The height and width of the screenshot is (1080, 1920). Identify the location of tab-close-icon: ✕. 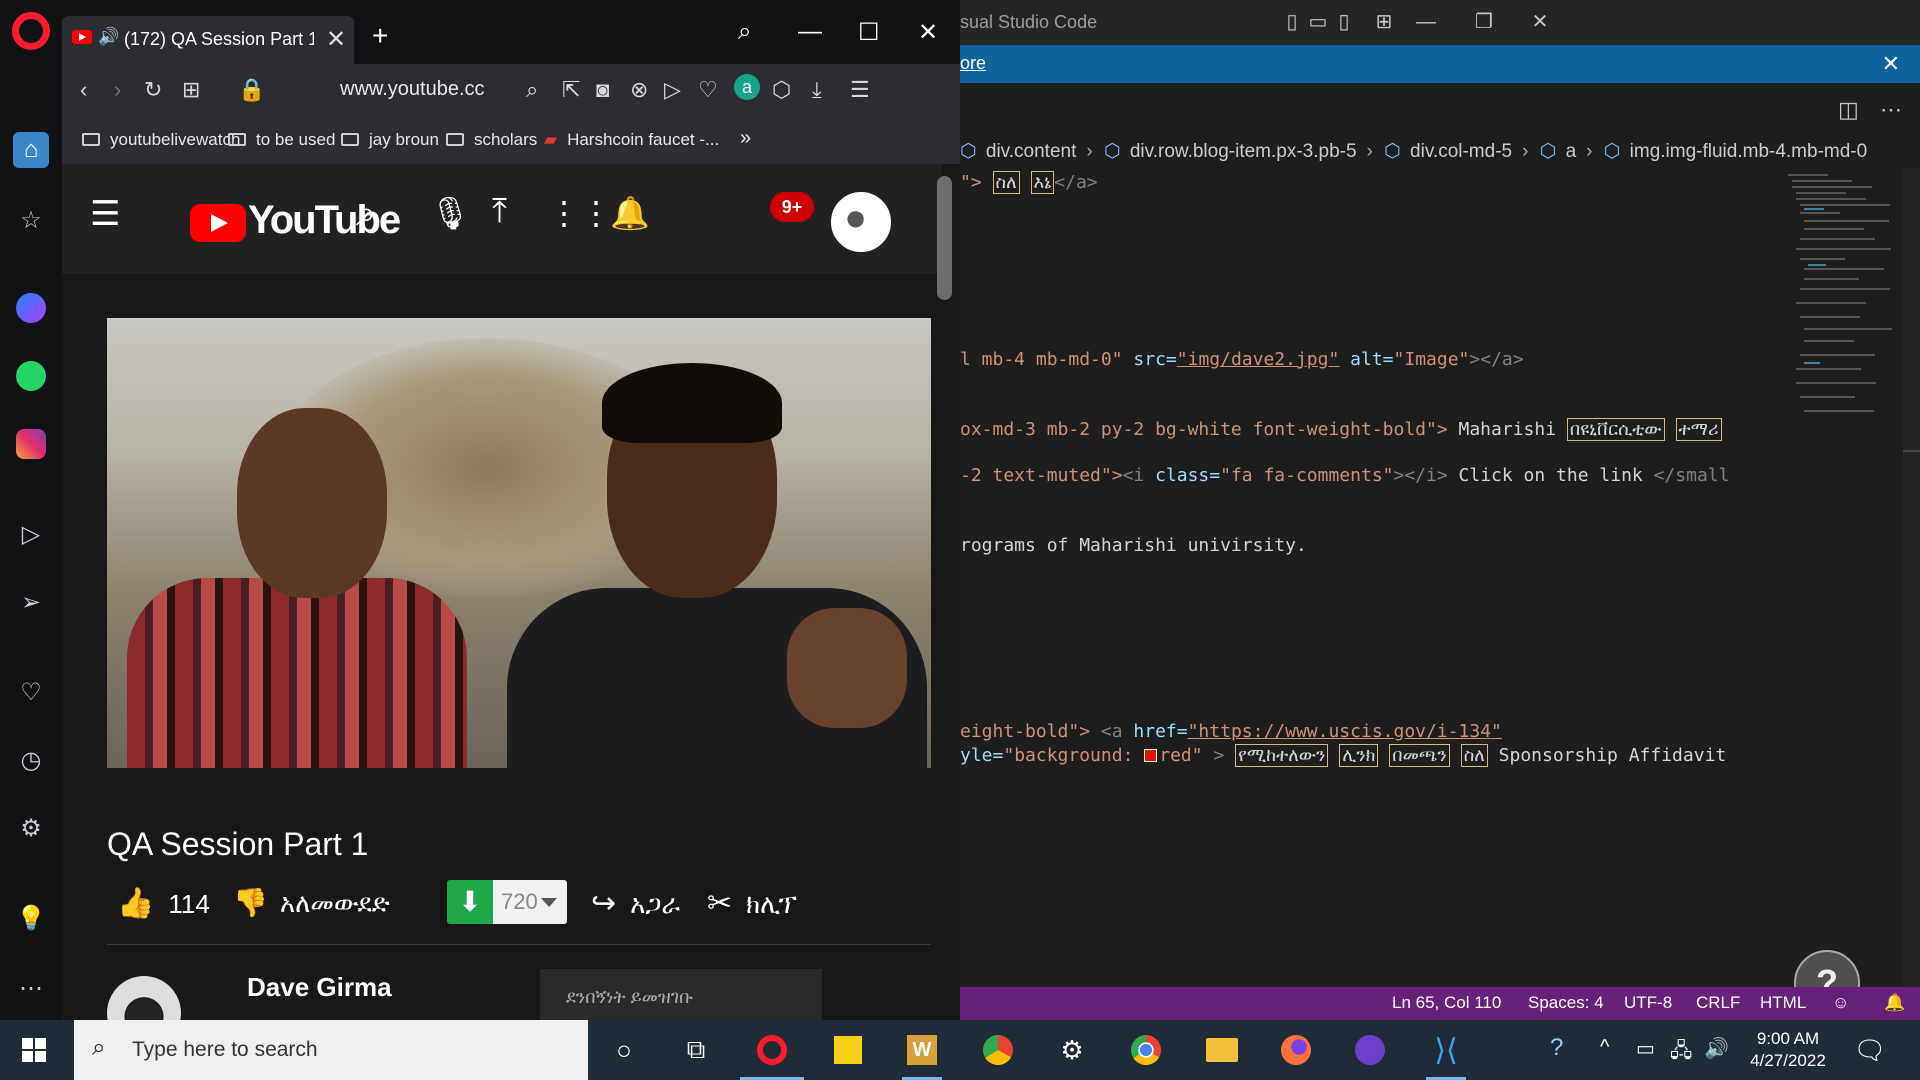
(336, 39).